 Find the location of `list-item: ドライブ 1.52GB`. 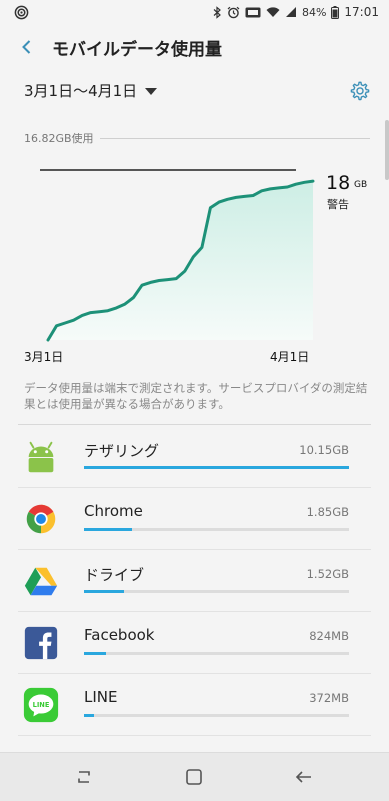

list-item: ドライブ 1.52GB is located at coordinates (194, 581).